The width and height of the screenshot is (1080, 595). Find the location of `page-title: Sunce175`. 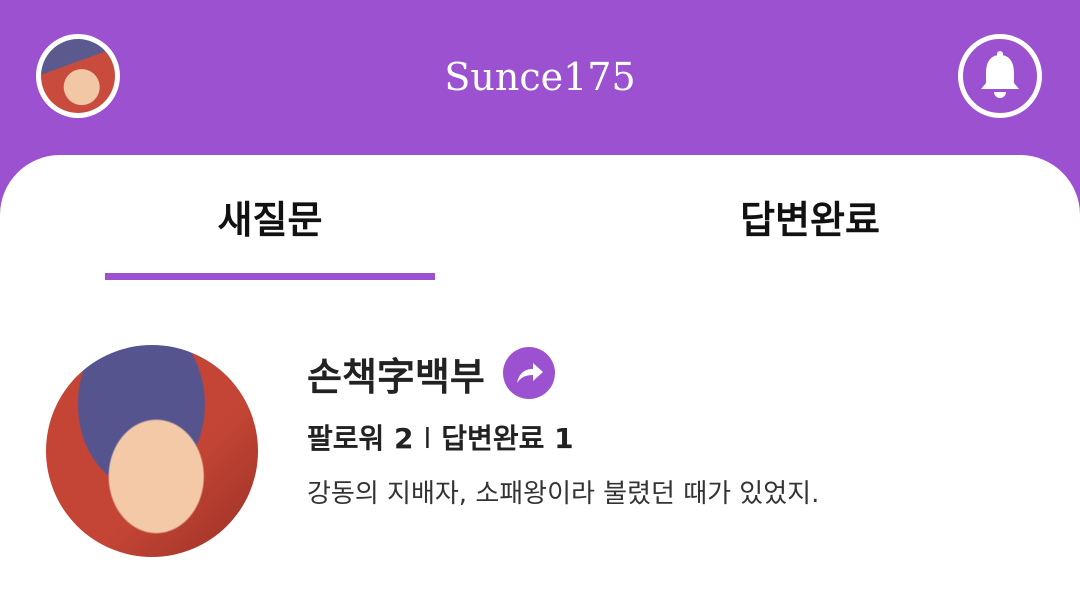

page-title: Sunce175 is located at coordinates (540, 77).